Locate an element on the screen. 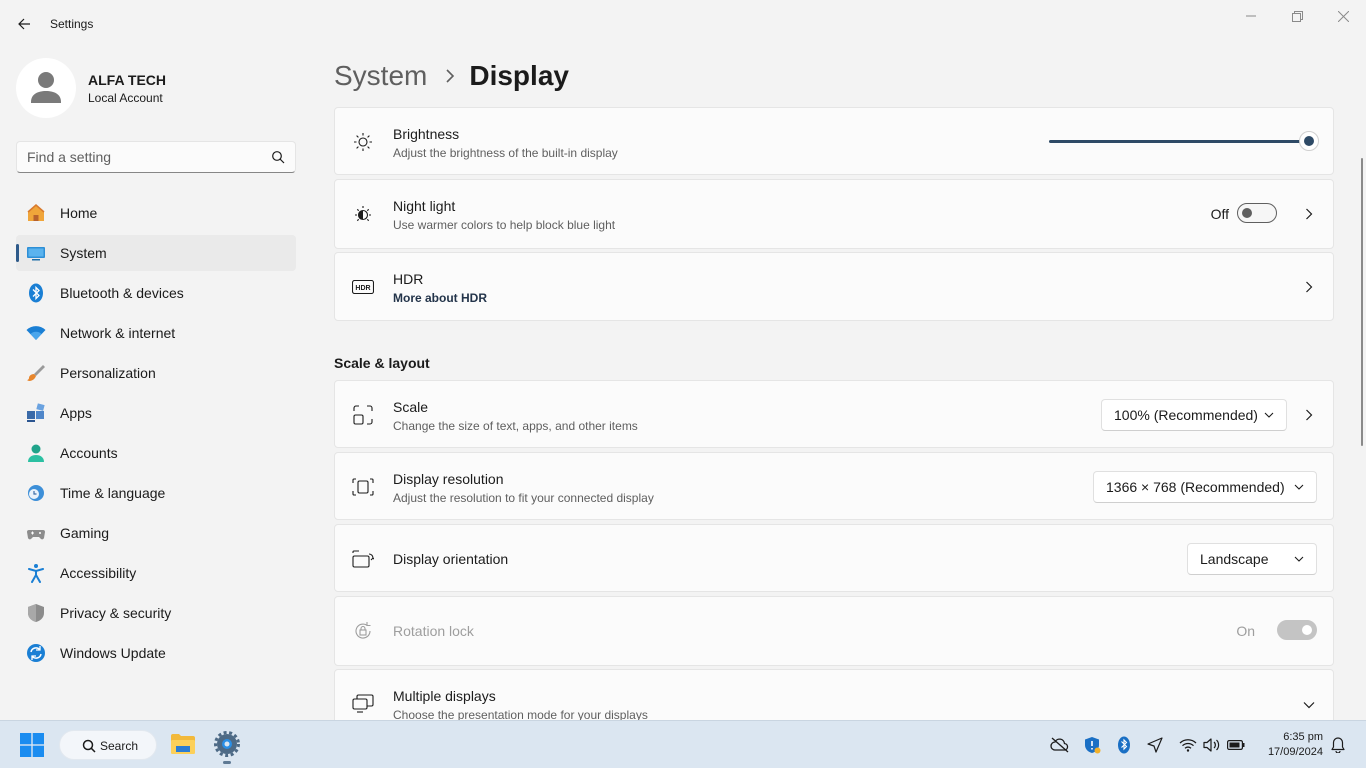 This screenshot has height=768, width=1366. update-icon is located at coordinates (36, 653).